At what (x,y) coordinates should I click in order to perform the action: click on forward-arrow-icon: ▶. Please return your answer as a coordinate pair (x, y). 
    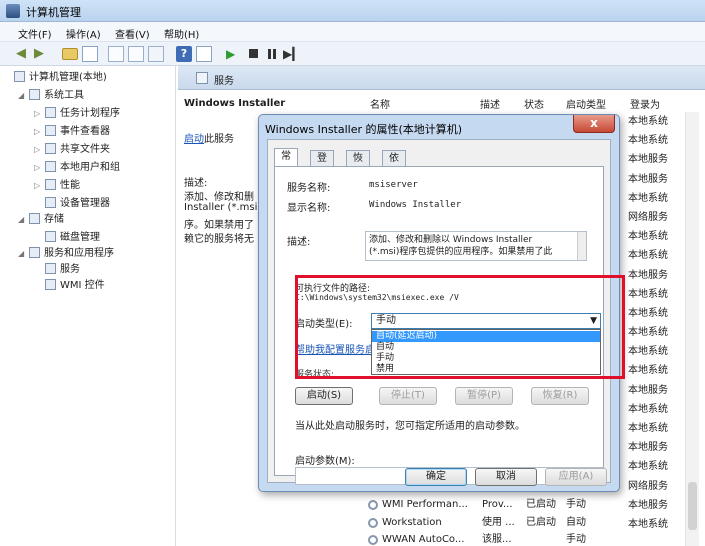
    Looking at the image, I should click on (42, 54).